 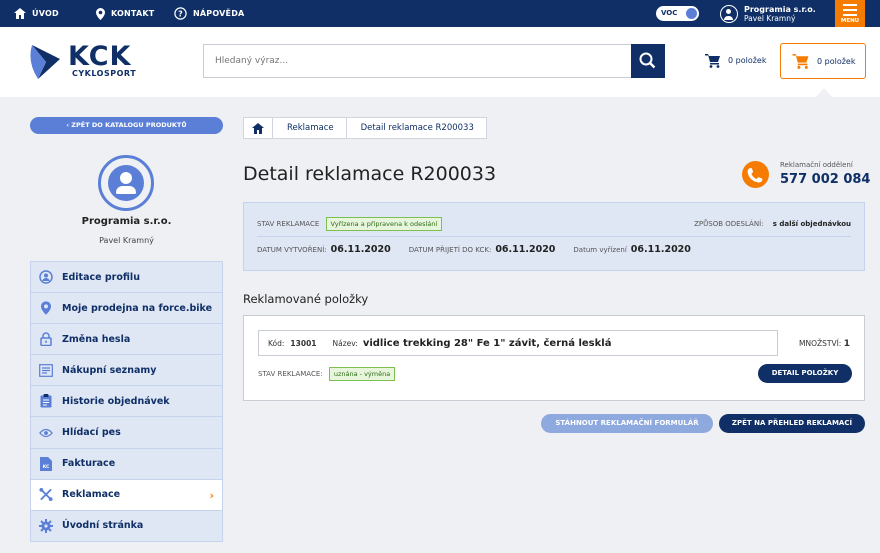 I want to click on menu-button: MENU, so click(x=850, y=13).